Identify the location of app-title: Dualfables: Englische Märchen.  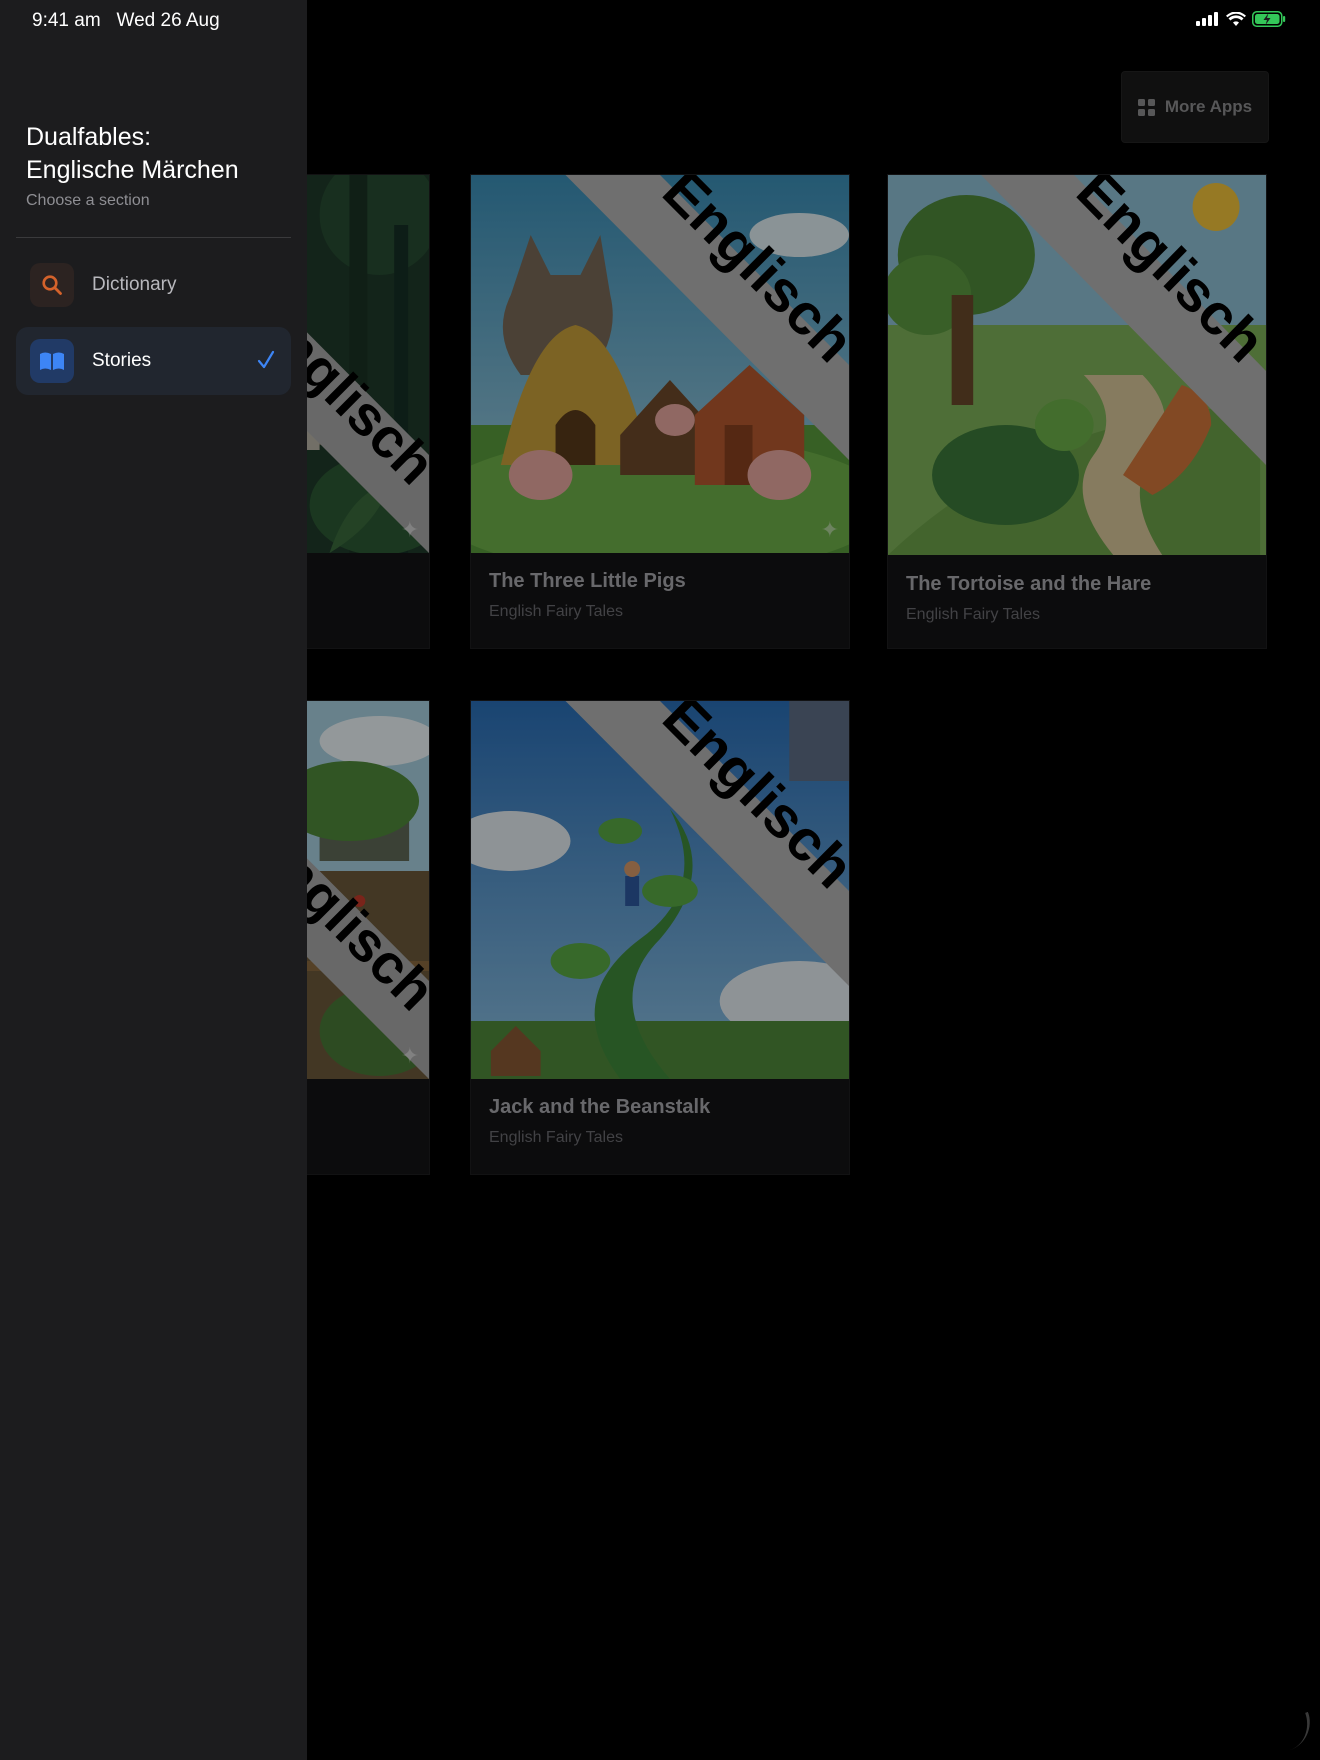
(132, 153).